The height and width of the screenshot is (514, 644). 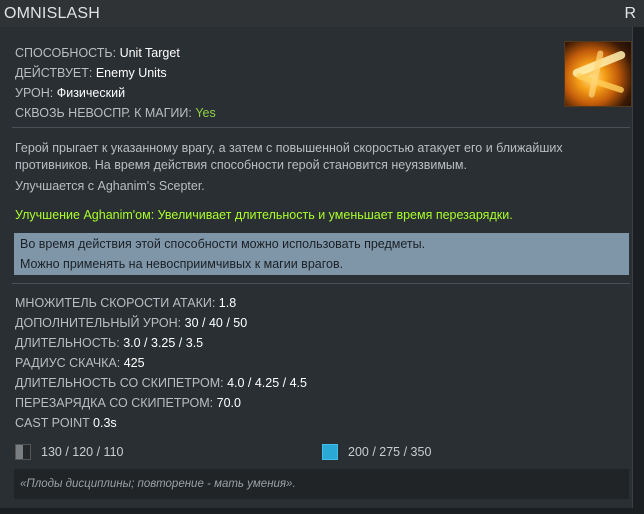 I want to click on property-row: СКВОЗЬ НЕВОСПР. К МАГИИ: Yes, so click(x=115, y=113).